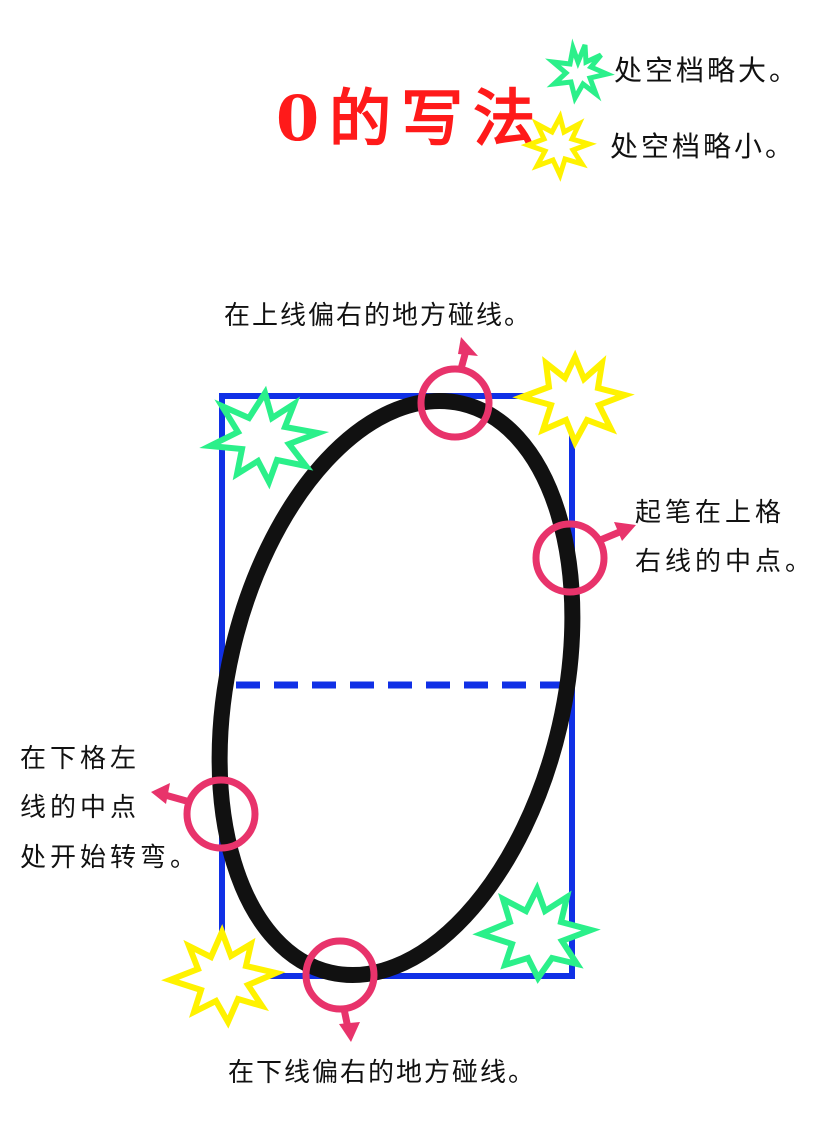  Describe the element at coordinates (703, 146) in the screenshot. I see `legend-text-small-gap: 处空档略小。` at that location.